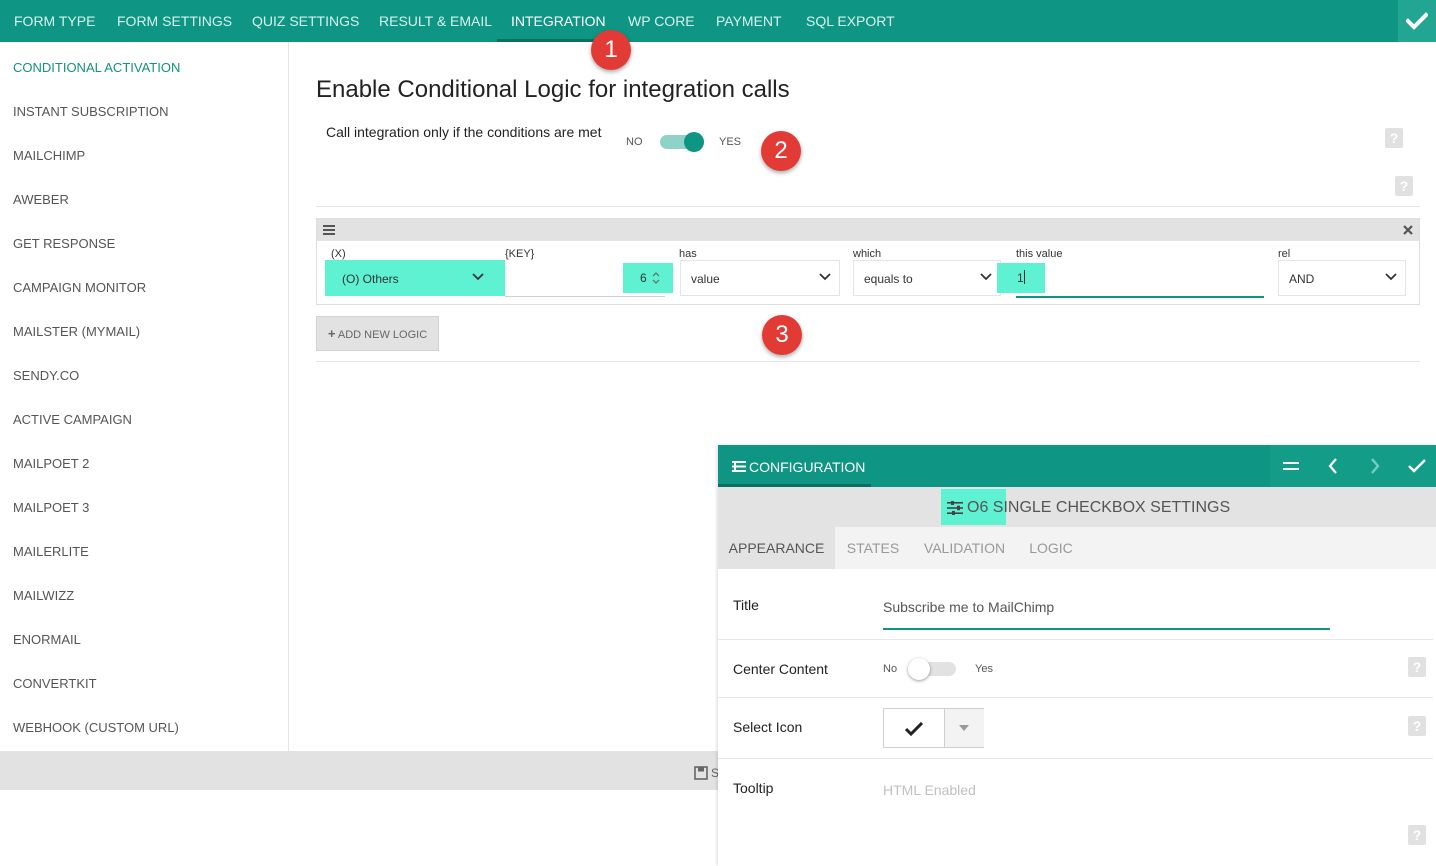 Image resolution: width=1436 pixels, height=866 pixels. I want to click on equals-icon, so click(1291, 466).